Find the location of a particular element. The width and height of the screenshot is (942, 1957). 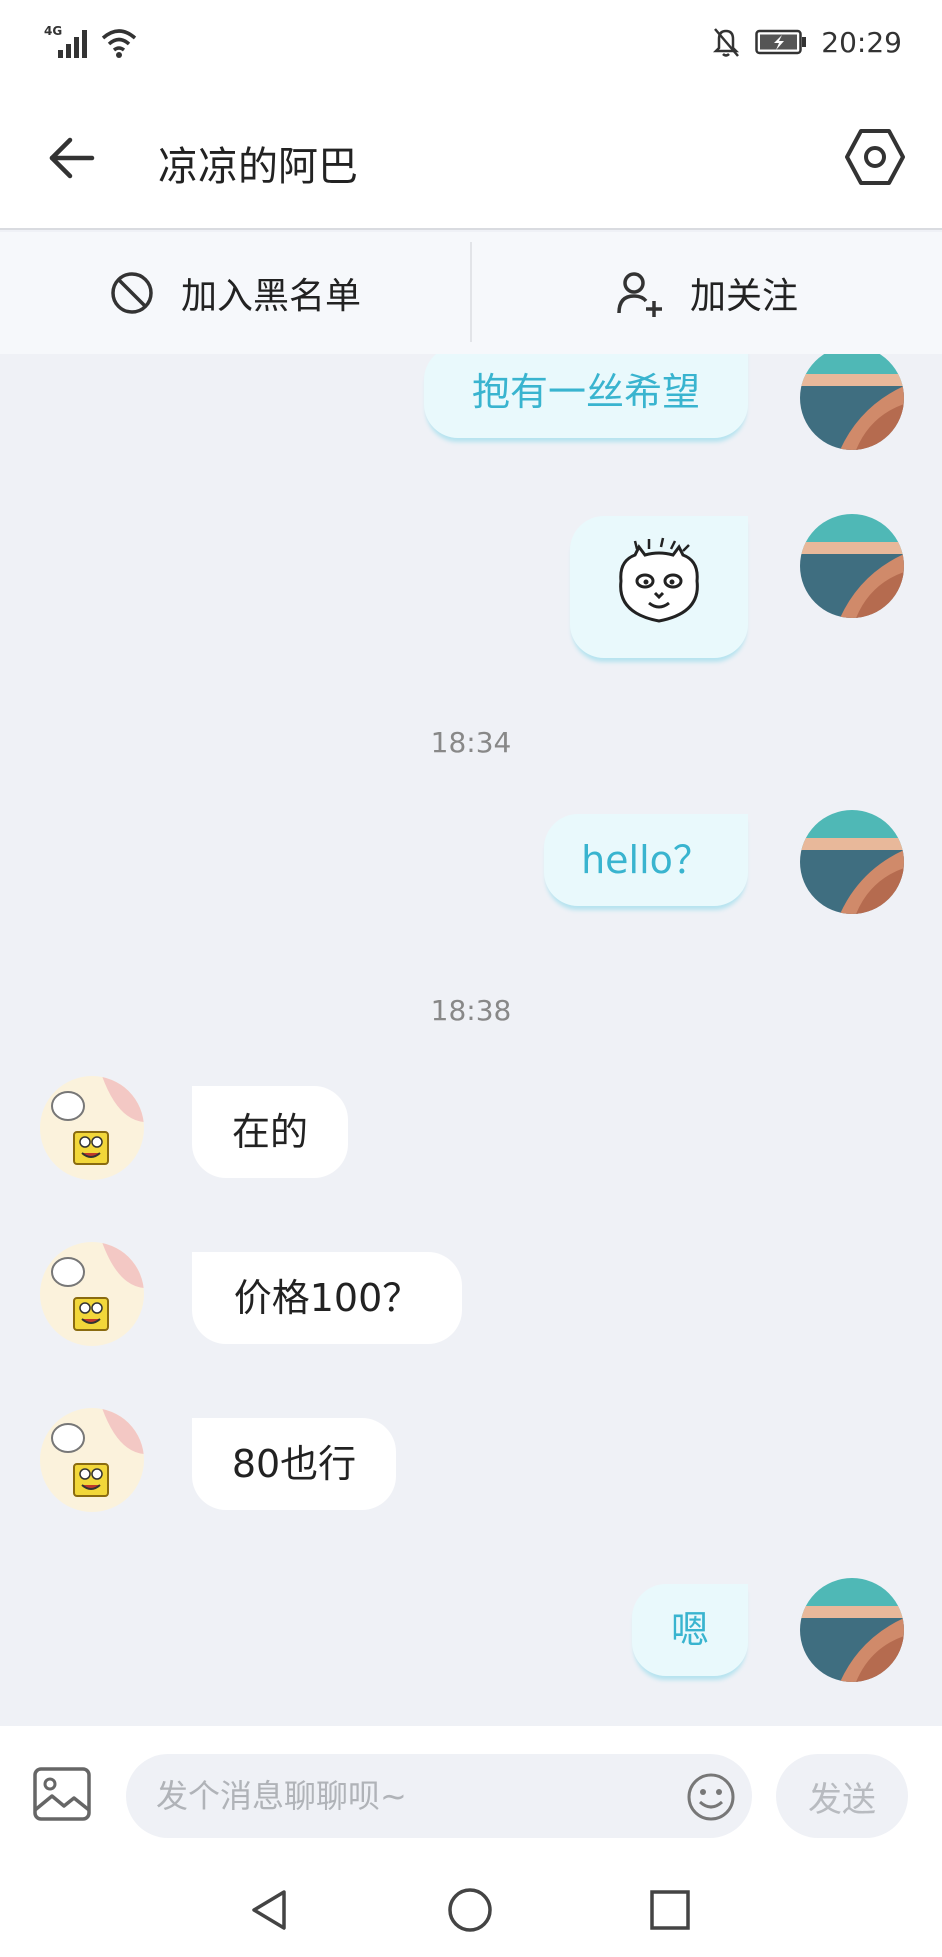

message-text: 抱有一丝希望 is located at coordinates (585, 392).